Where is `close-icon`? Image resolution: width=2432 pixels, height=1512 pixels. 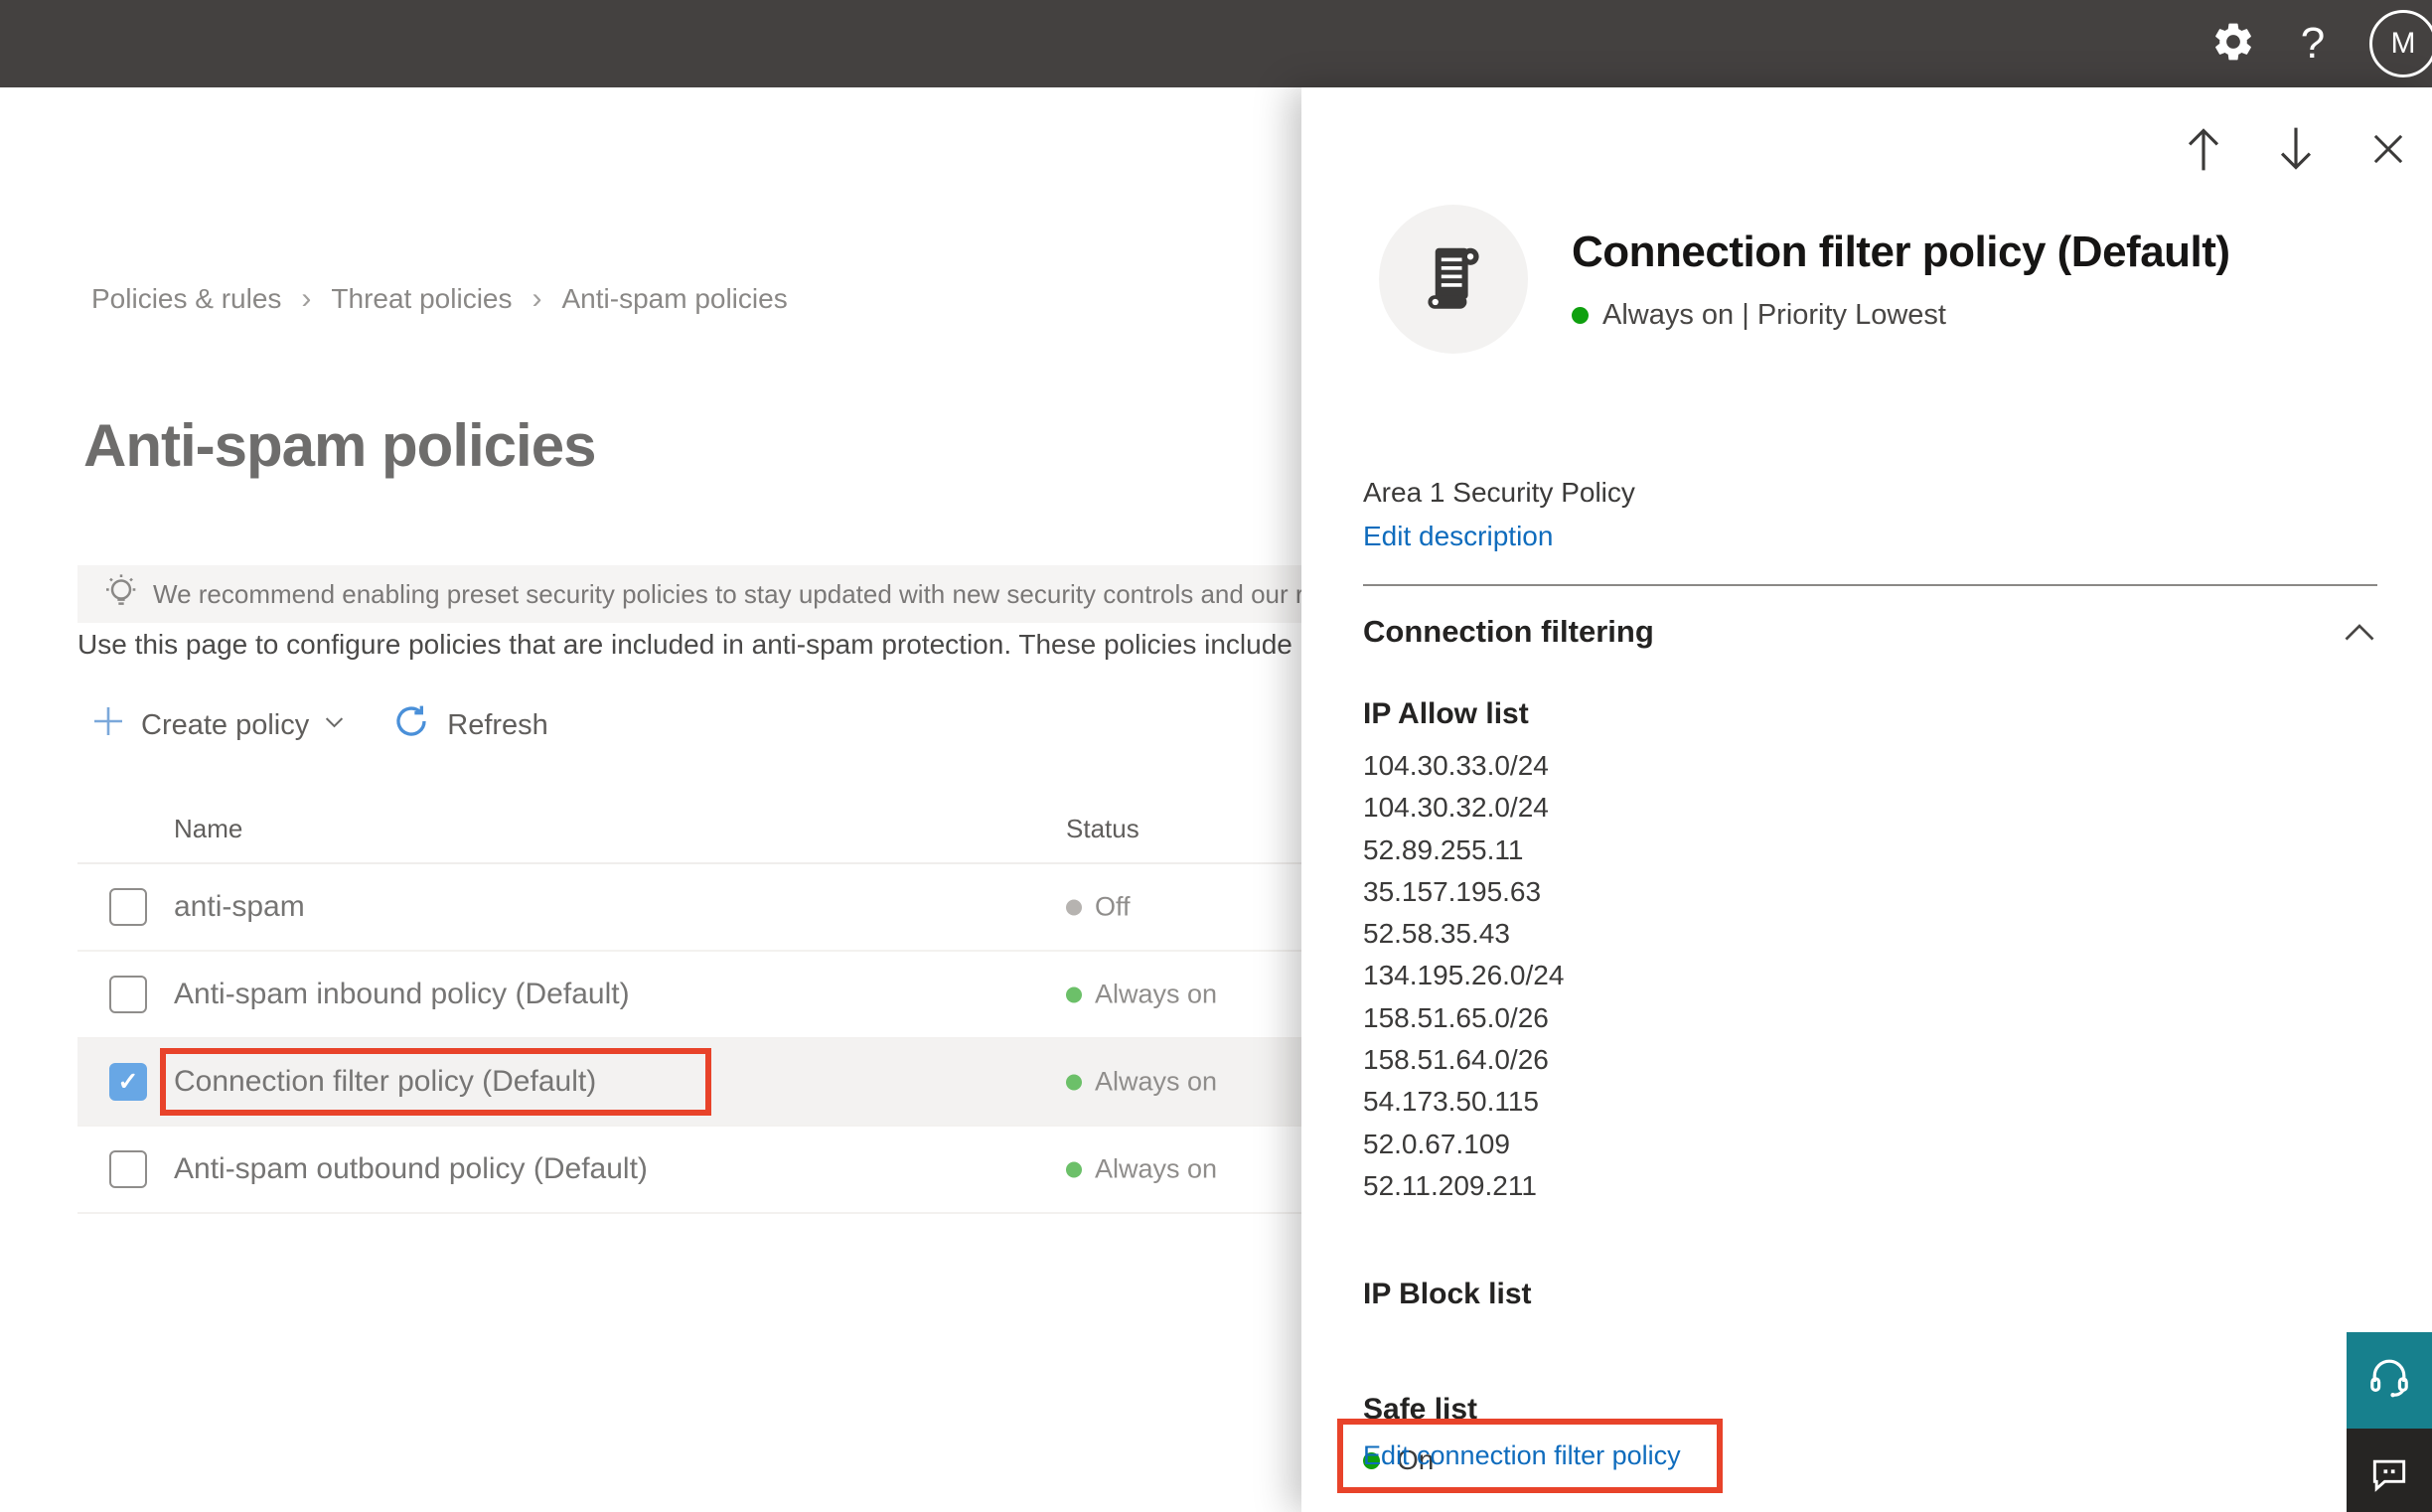
close-icon is located at coordinates (2388, 151).